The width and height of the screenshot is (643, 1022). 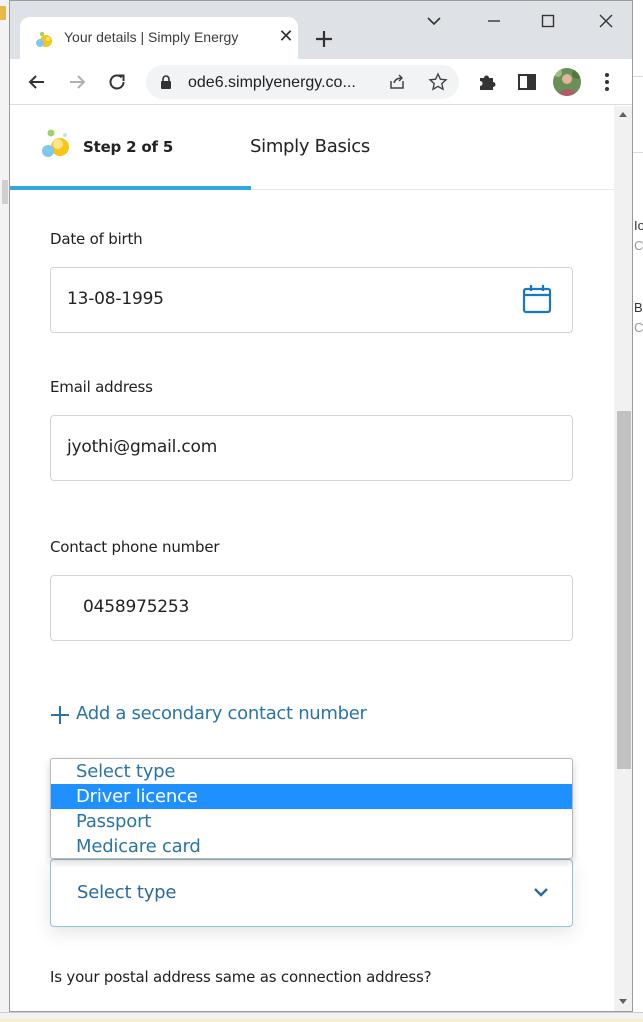 I want to click on email-value: jyothi@gmail.com, so click(x=142, y=447).